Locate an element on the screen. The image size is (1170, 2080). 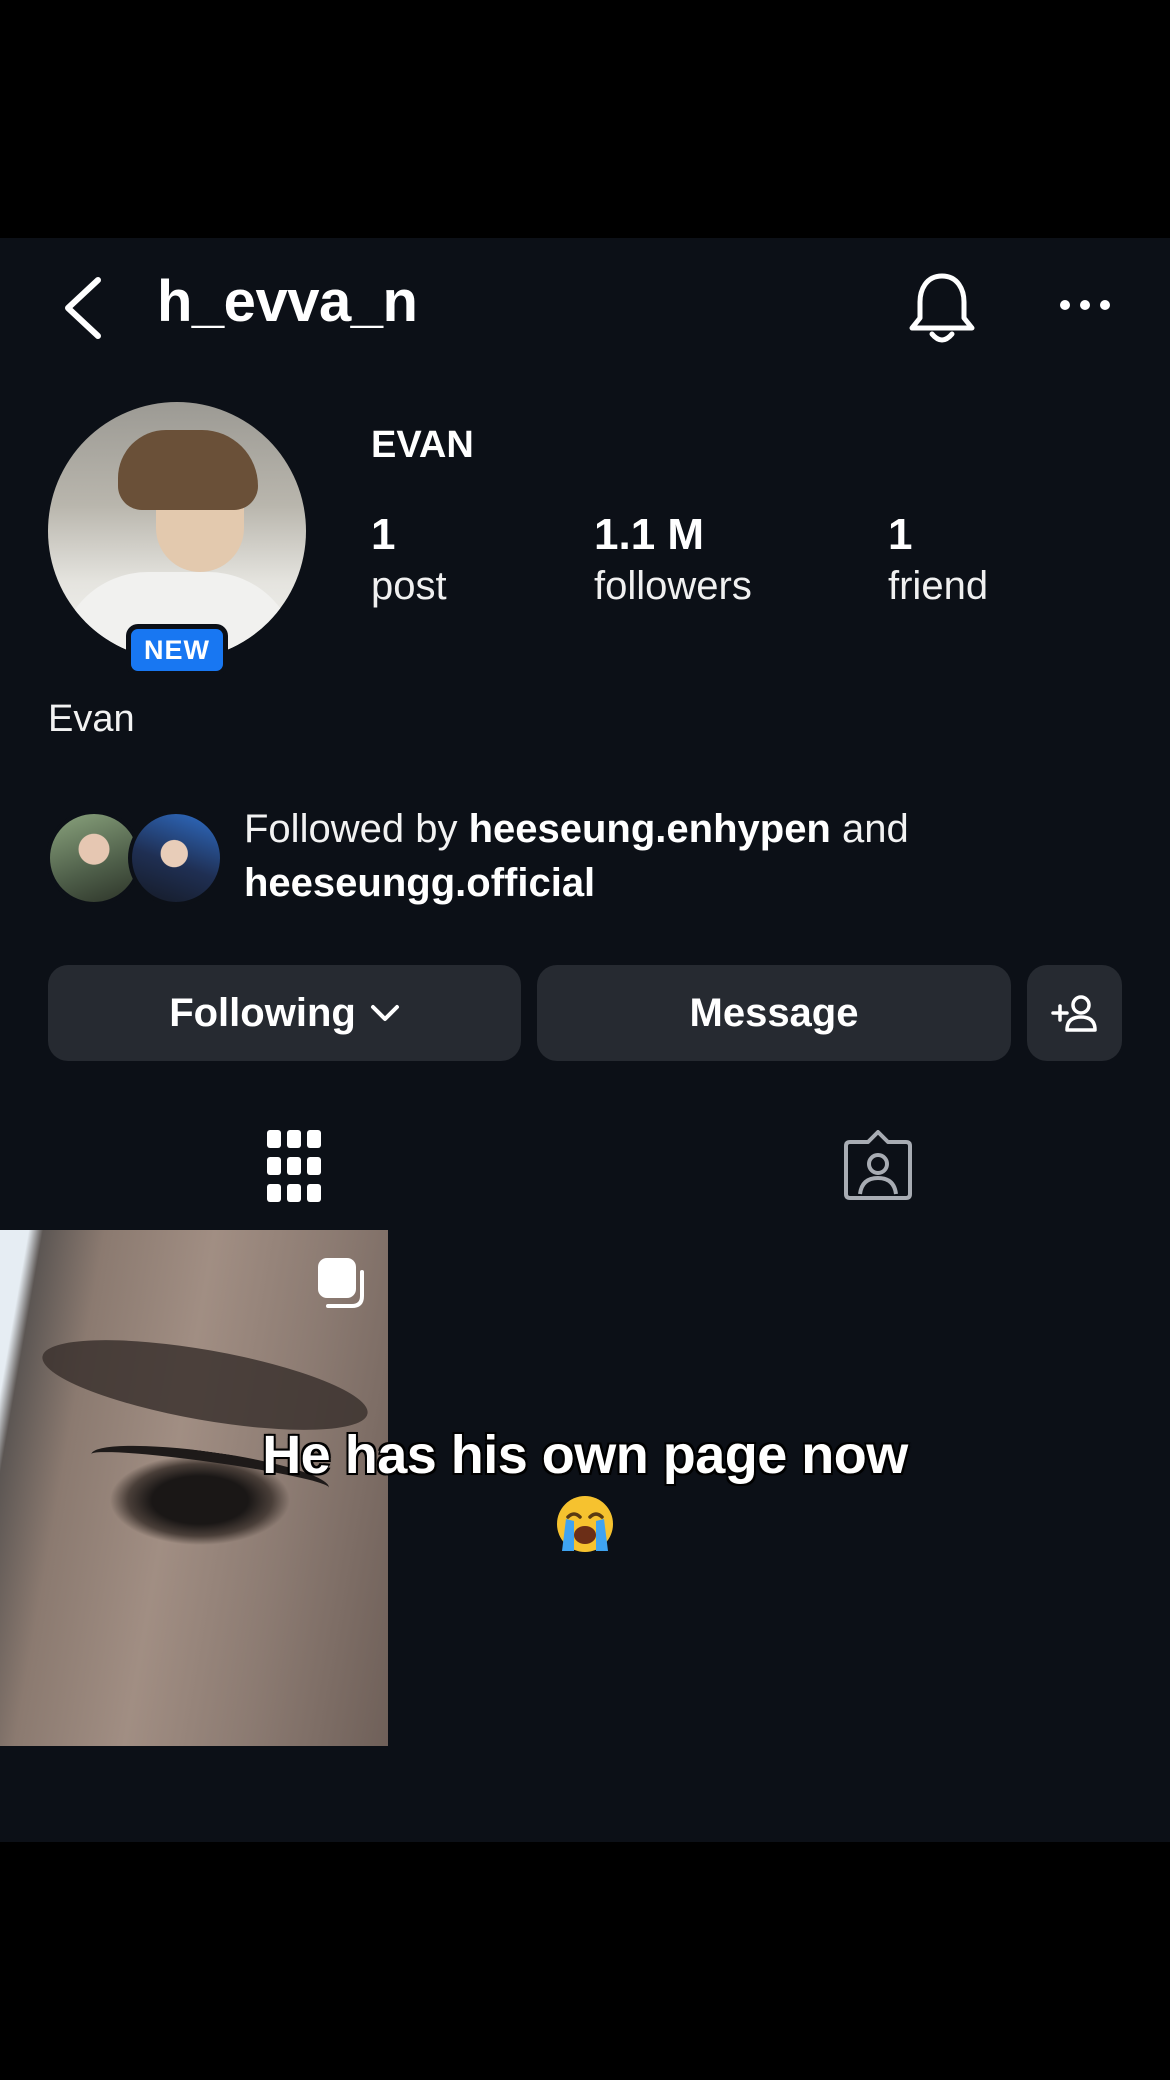
overlay-caption: He has his own page now is located at coordinates (585, 1455).